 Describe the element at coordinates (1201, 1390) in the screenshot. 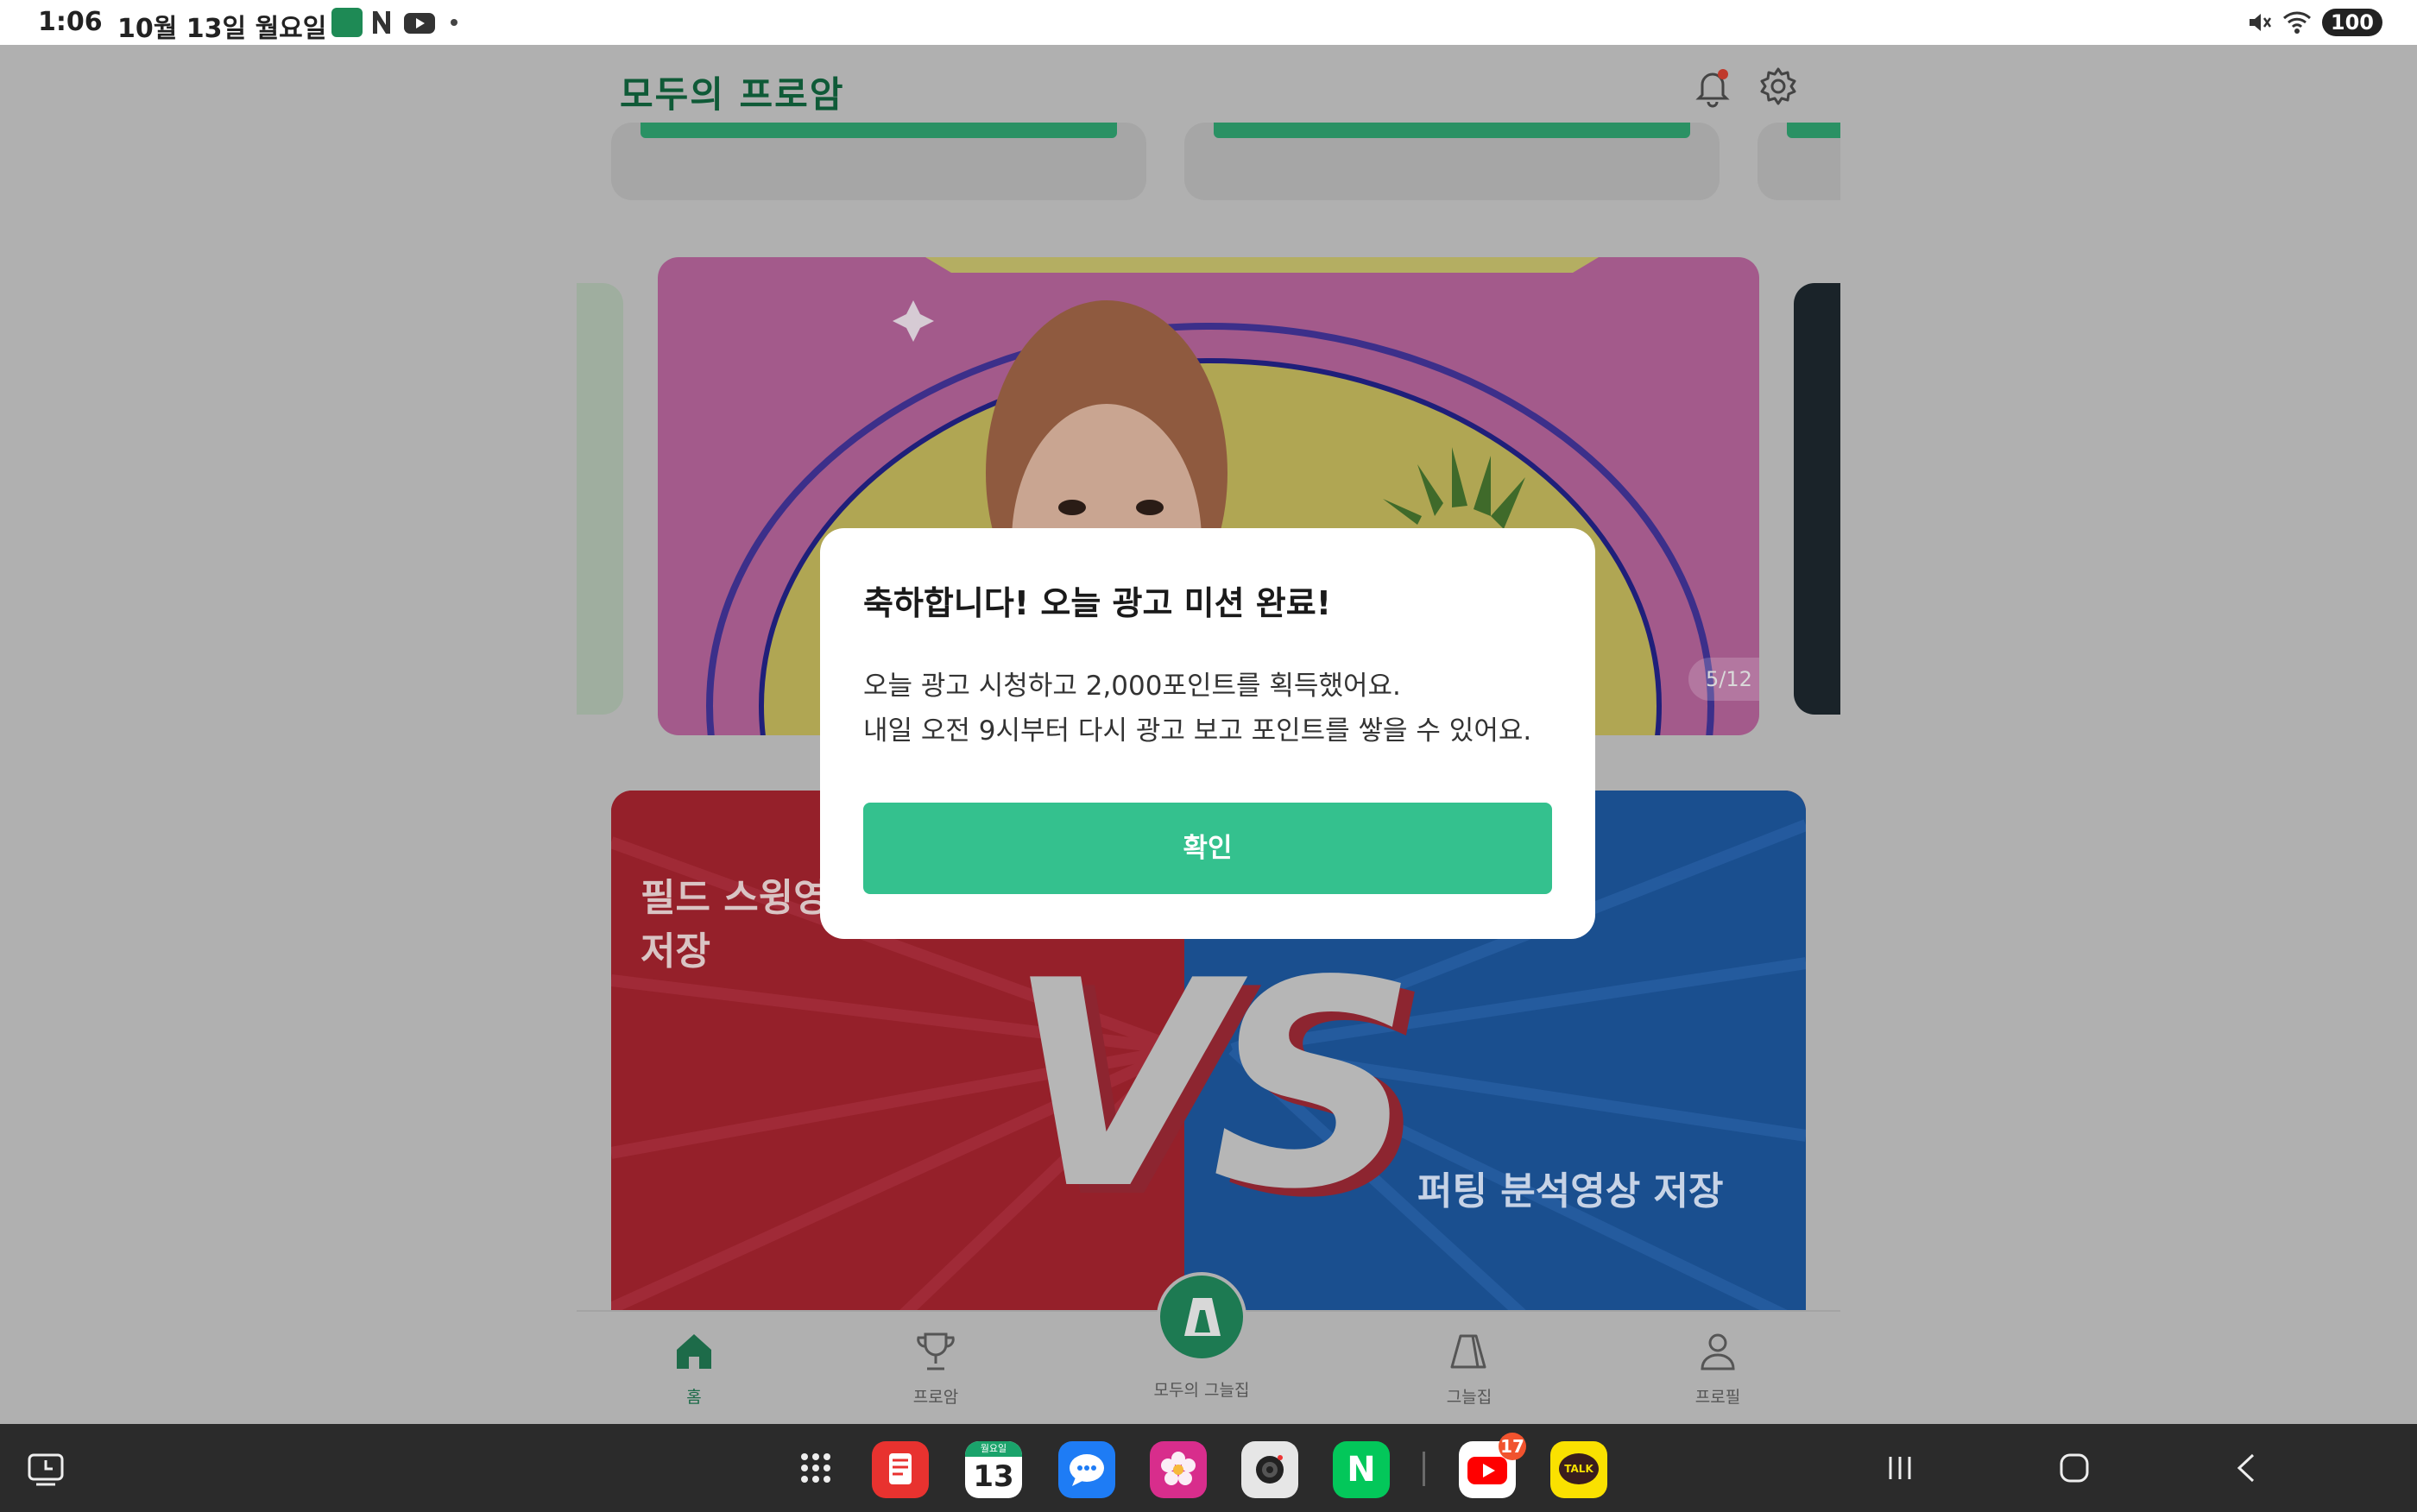

I see `tab-shade-house-label: 모두의 그늘집` at that location.